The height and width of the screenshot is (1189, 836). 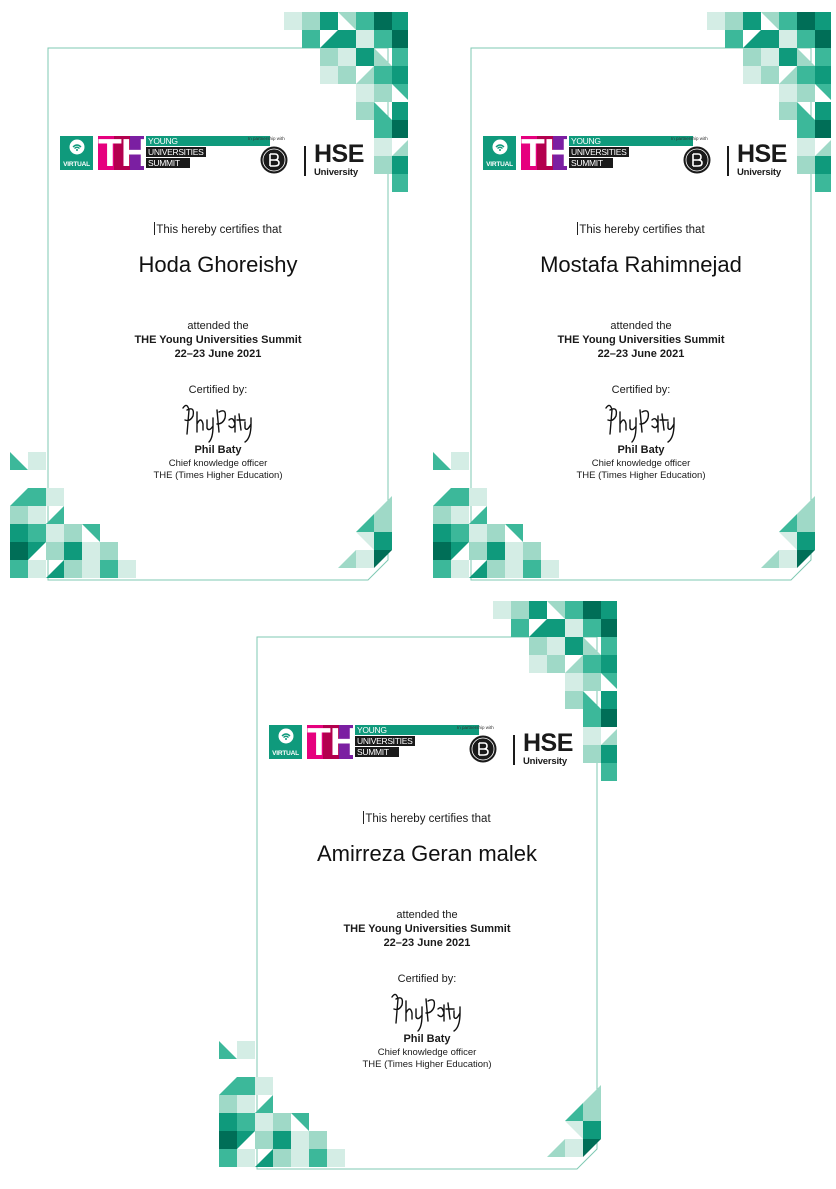 I want to click on hse-university-label: University, so click(x=545, y=761).